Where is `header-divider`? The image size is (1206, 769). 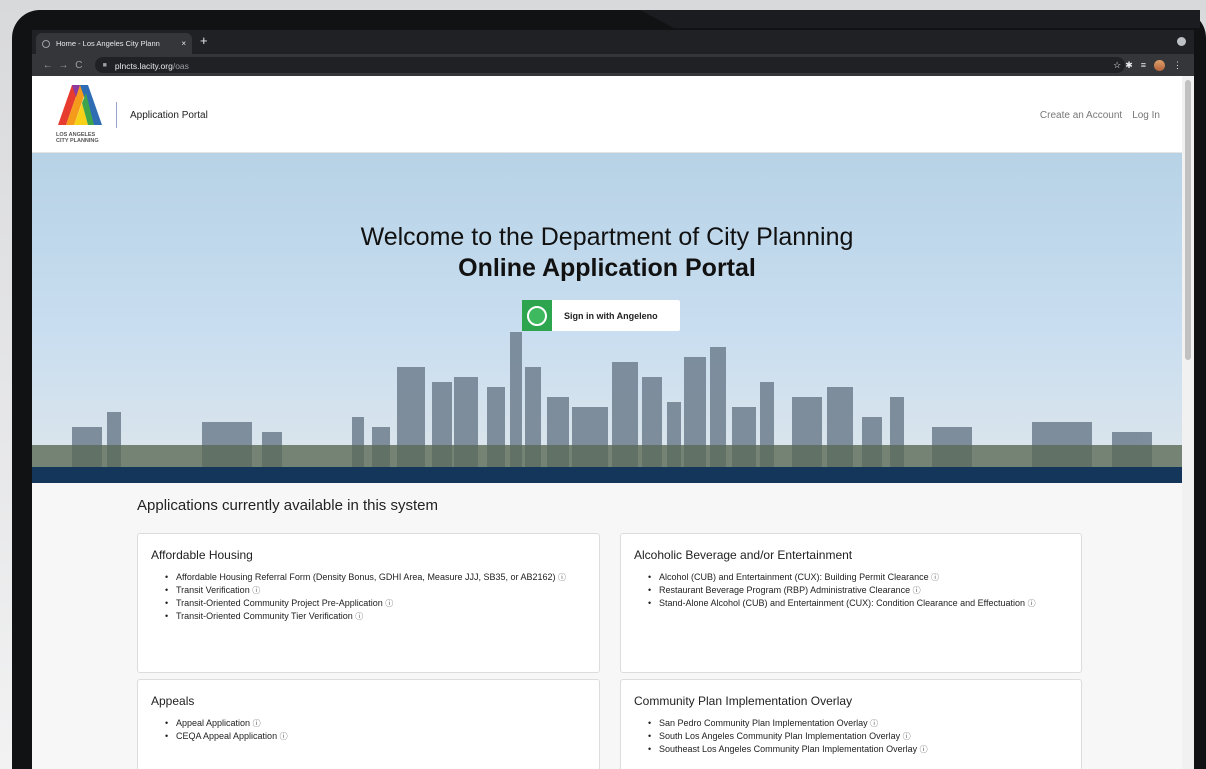
header-divider is located at coordinates (116, 115).